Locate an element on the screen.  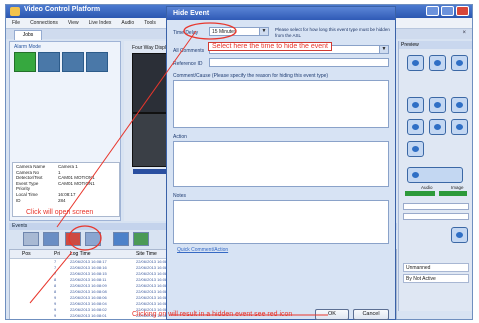
callout-click-open: Click will open screen is located at coordinates (60, 212).